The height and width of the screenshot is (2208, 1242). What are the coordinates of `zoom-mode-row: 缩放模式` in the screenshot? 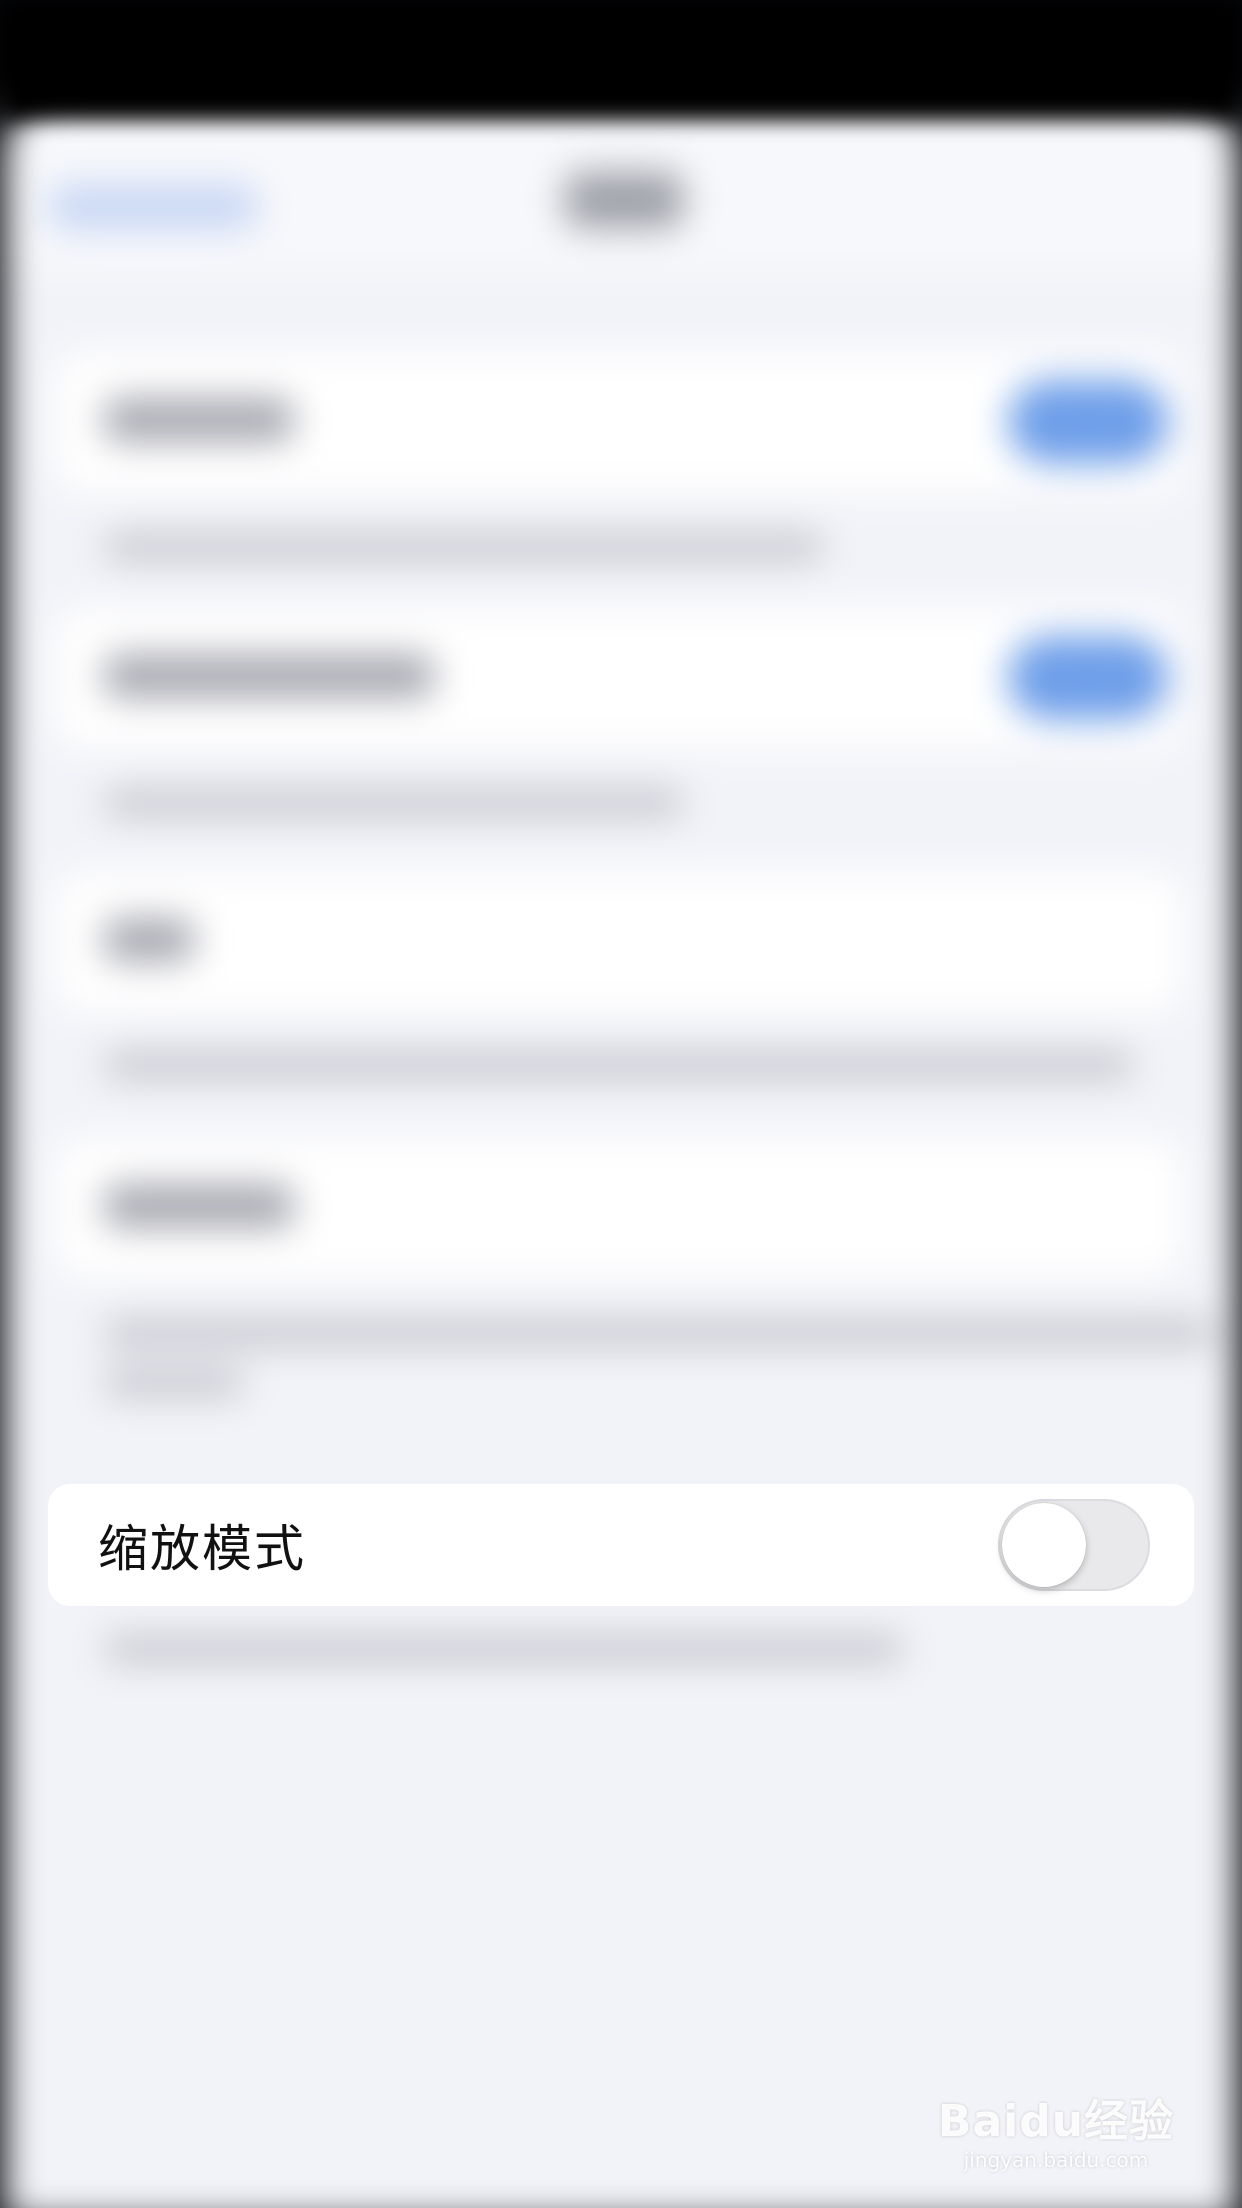 It's located at (621, 1545).